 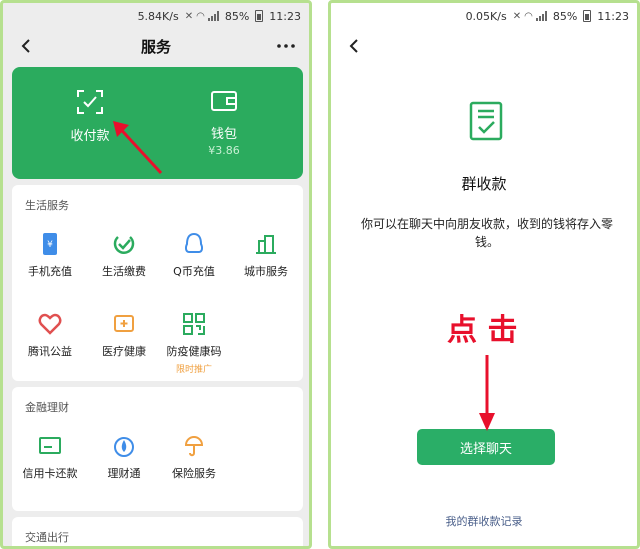 I want to click on section-title: 生活服务, so click(x=47, y=205).